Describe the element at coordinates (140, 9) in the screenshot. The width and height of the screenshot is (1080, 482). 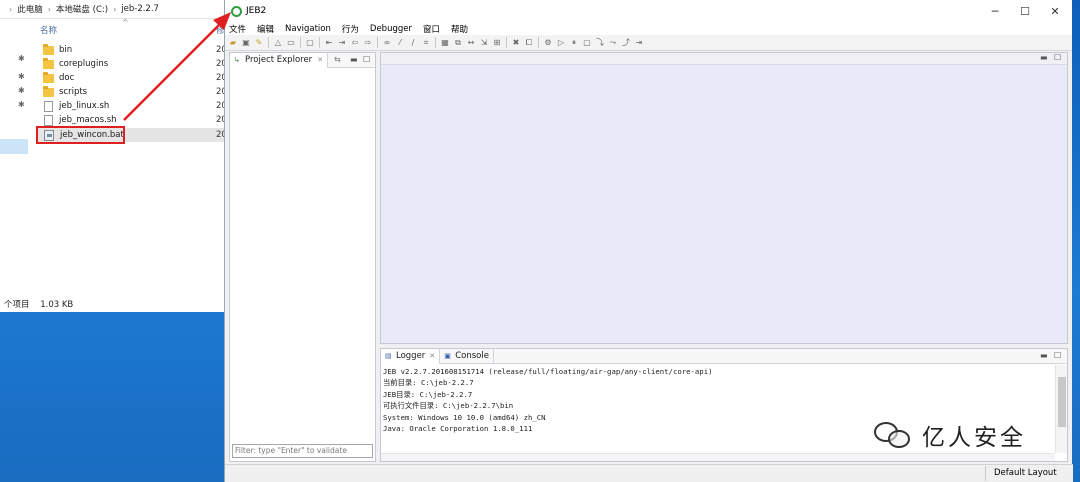
I see `breadcrumb-folder: jeb-2.2.7` at that location.